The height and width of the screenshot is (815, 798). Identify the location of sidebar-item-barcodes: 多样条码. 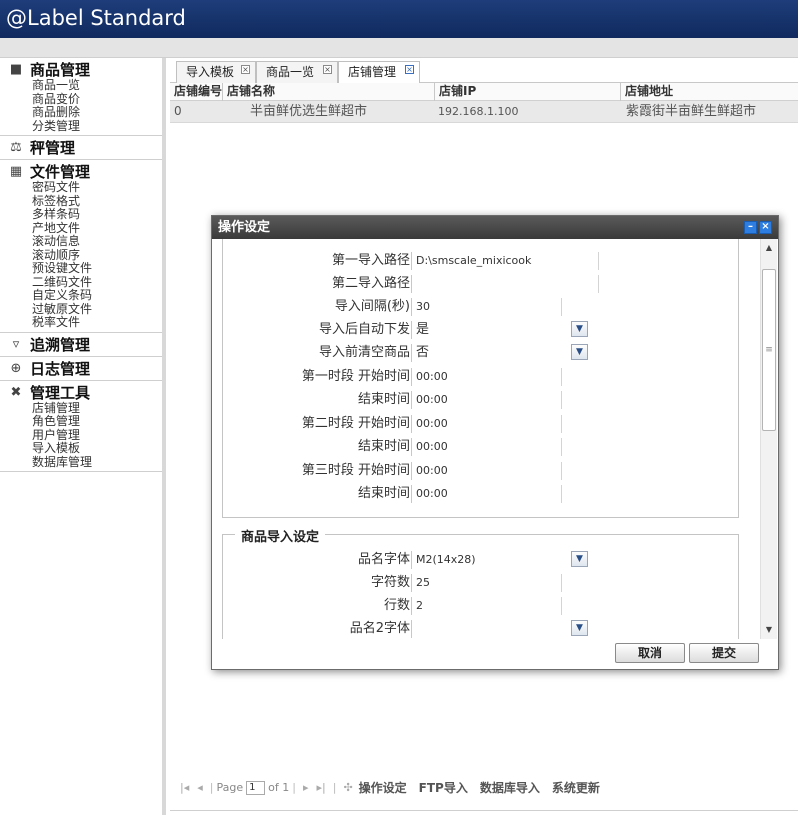
(81, 214).